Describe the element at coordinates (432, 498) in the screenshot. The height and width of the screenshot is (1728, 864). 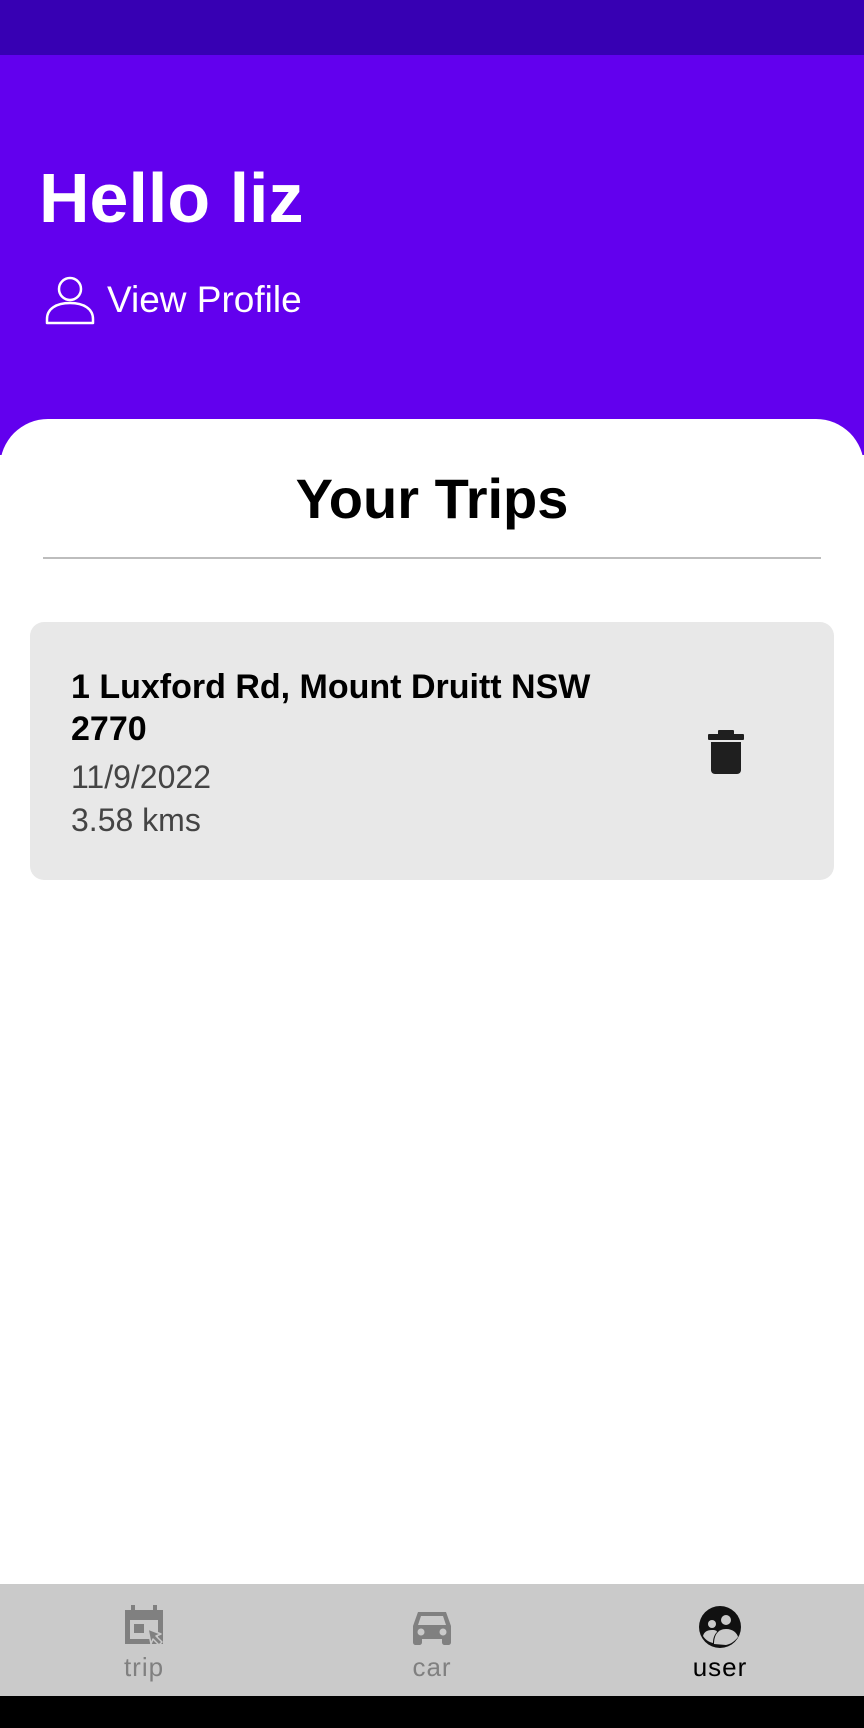
I see `section-title: Your Trips` at that location.